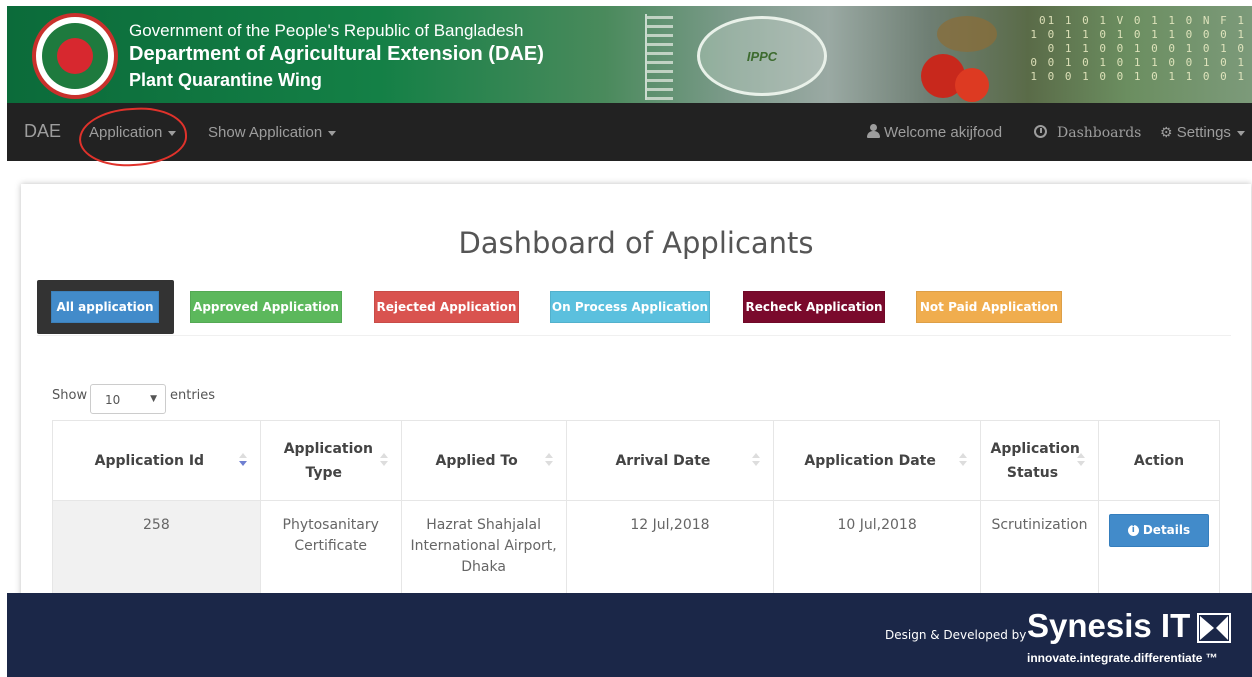 Image resolution: width=1252 pixels, height=677 pixels. I want to click on cell-action: i Details, so click(1159, 546).